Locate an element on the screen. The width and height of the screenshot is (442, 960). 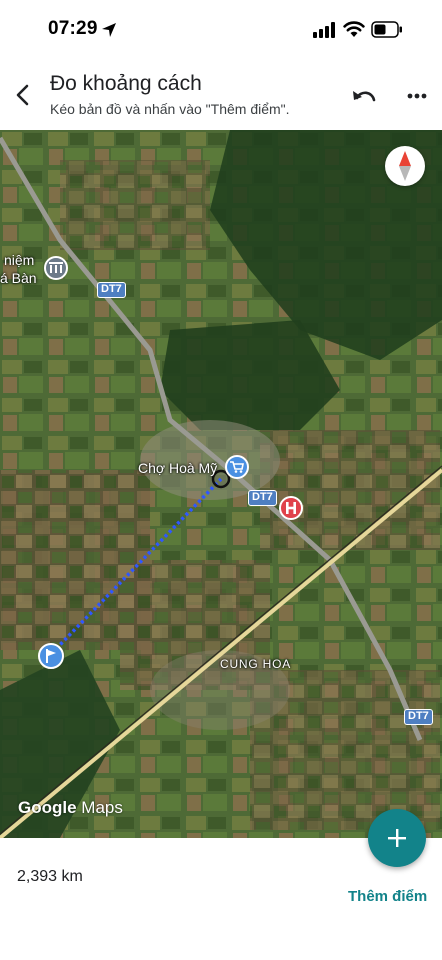
distance-value: 2,393 km is located at coordinates (50, 876).